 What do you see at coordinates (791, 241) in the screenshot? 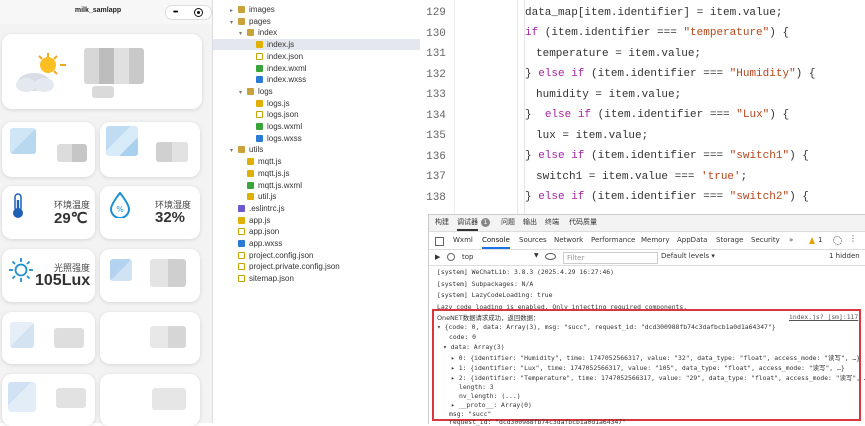
I see `more-tabs-button: »` at bounding box center [791, 241].